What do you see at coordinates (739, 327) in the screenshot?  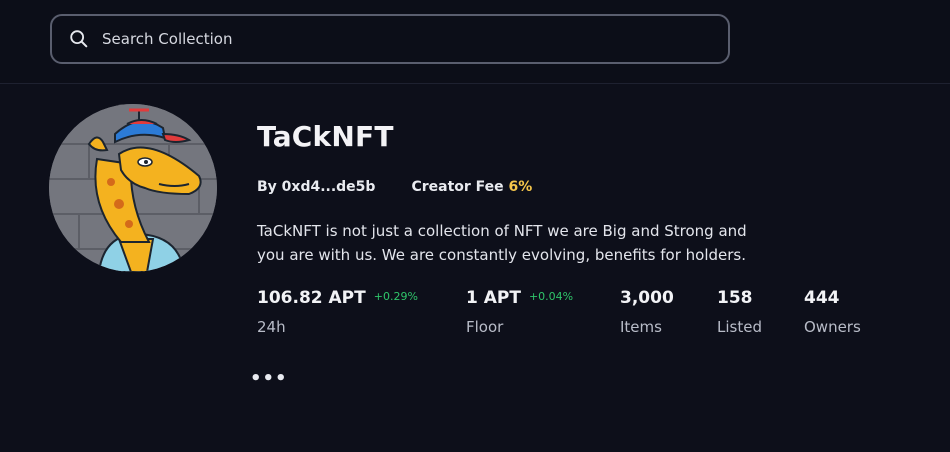 I see `stat-label: Listed` at bounding box center [739, 327].